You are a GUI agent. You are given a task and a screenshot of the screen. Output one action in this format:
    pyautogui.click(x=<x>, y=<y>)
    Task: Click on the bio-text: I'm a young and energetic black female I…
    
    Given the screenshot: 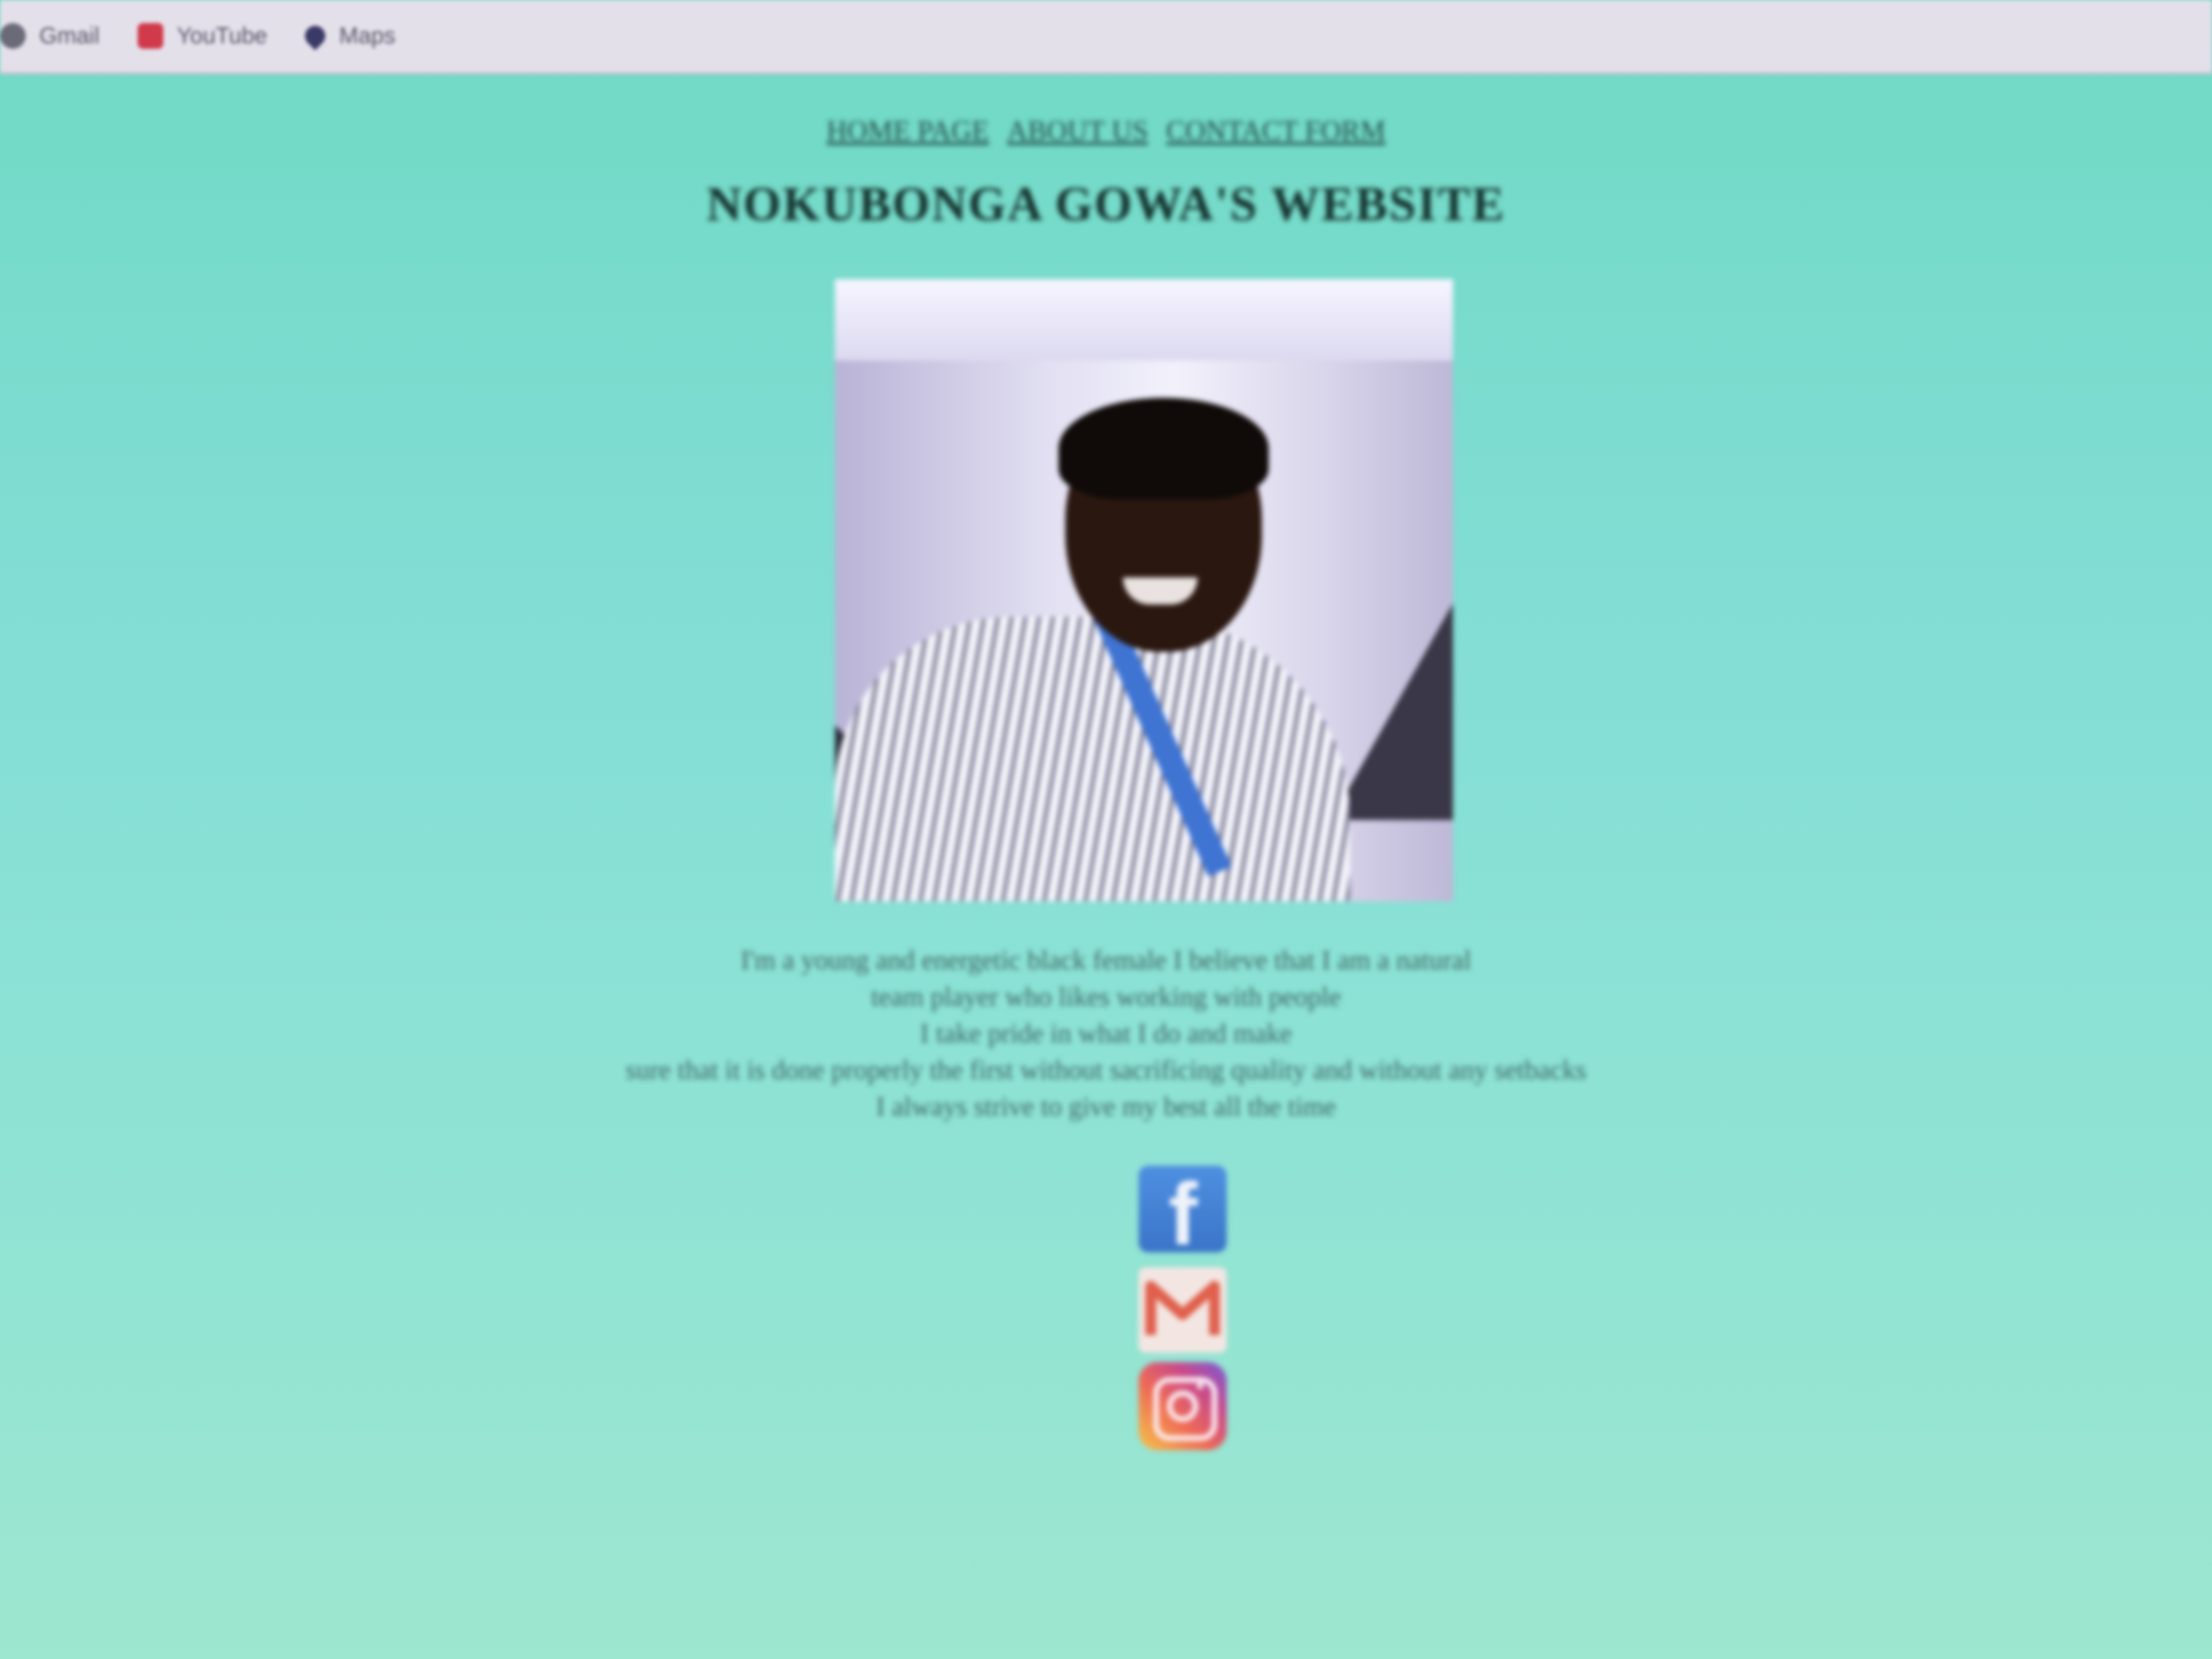 What is the action you would take?
    pyautogui.click(x=1106, y=1033)
    